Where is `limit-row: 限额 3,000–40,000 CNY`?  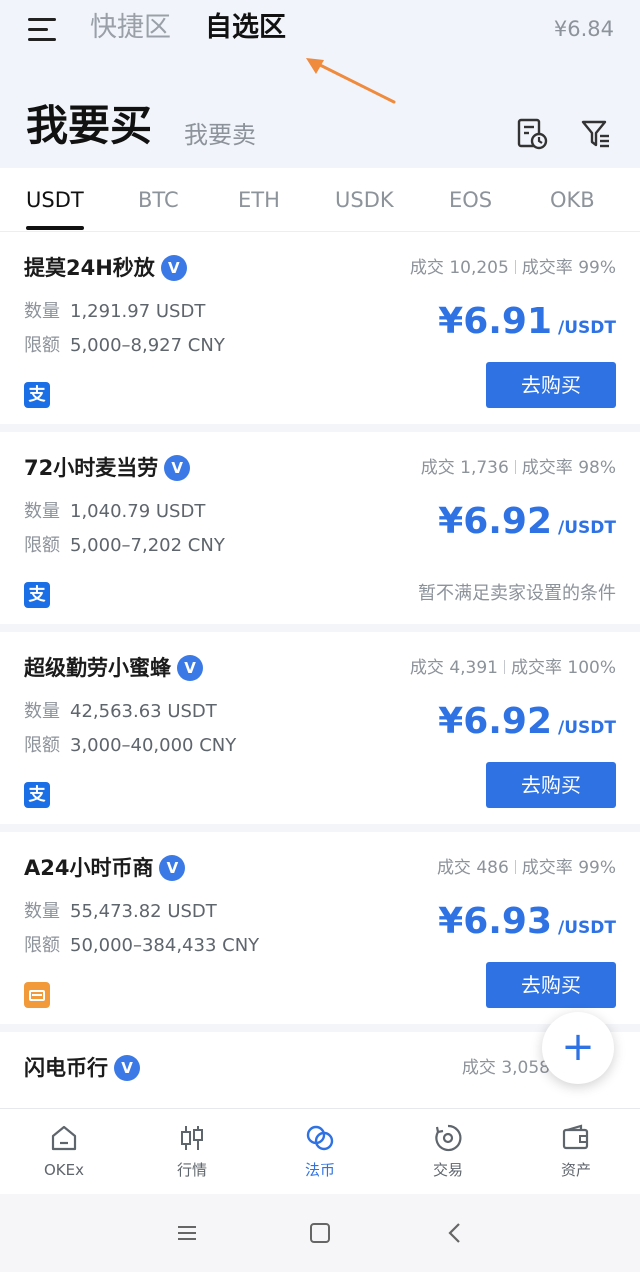 limit-row: 限额 3,000–40,000 CNY is located at coordinates (130, 746).